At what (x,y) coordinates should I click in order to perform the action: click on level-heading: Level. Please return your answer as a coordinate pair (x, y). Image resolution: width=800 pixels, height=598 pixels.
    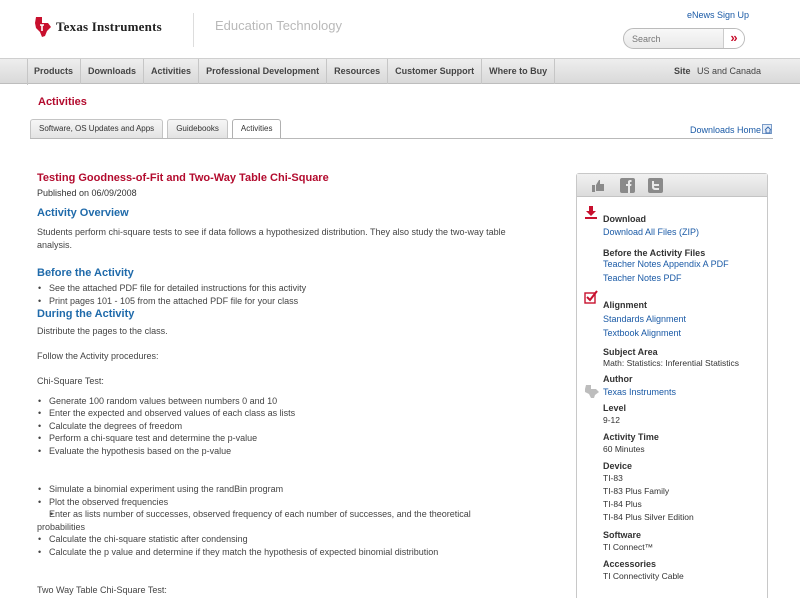
    Looking at the image, I should click on (615, 408).